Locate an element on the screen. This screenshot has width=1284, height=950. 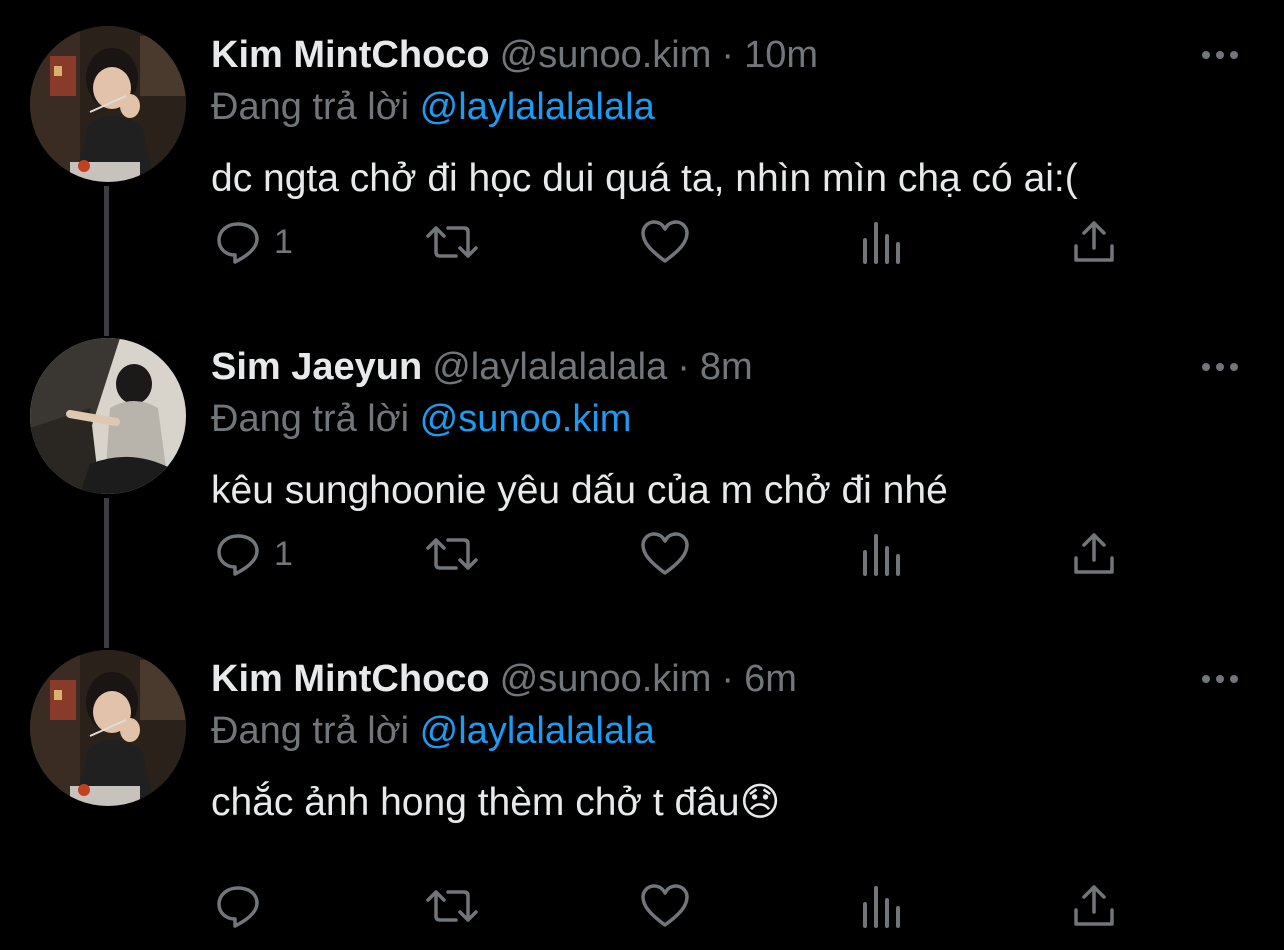
tweet-header: Sim Jaeyun @laylalalalala · 8m is located at coordinates (482, 367).